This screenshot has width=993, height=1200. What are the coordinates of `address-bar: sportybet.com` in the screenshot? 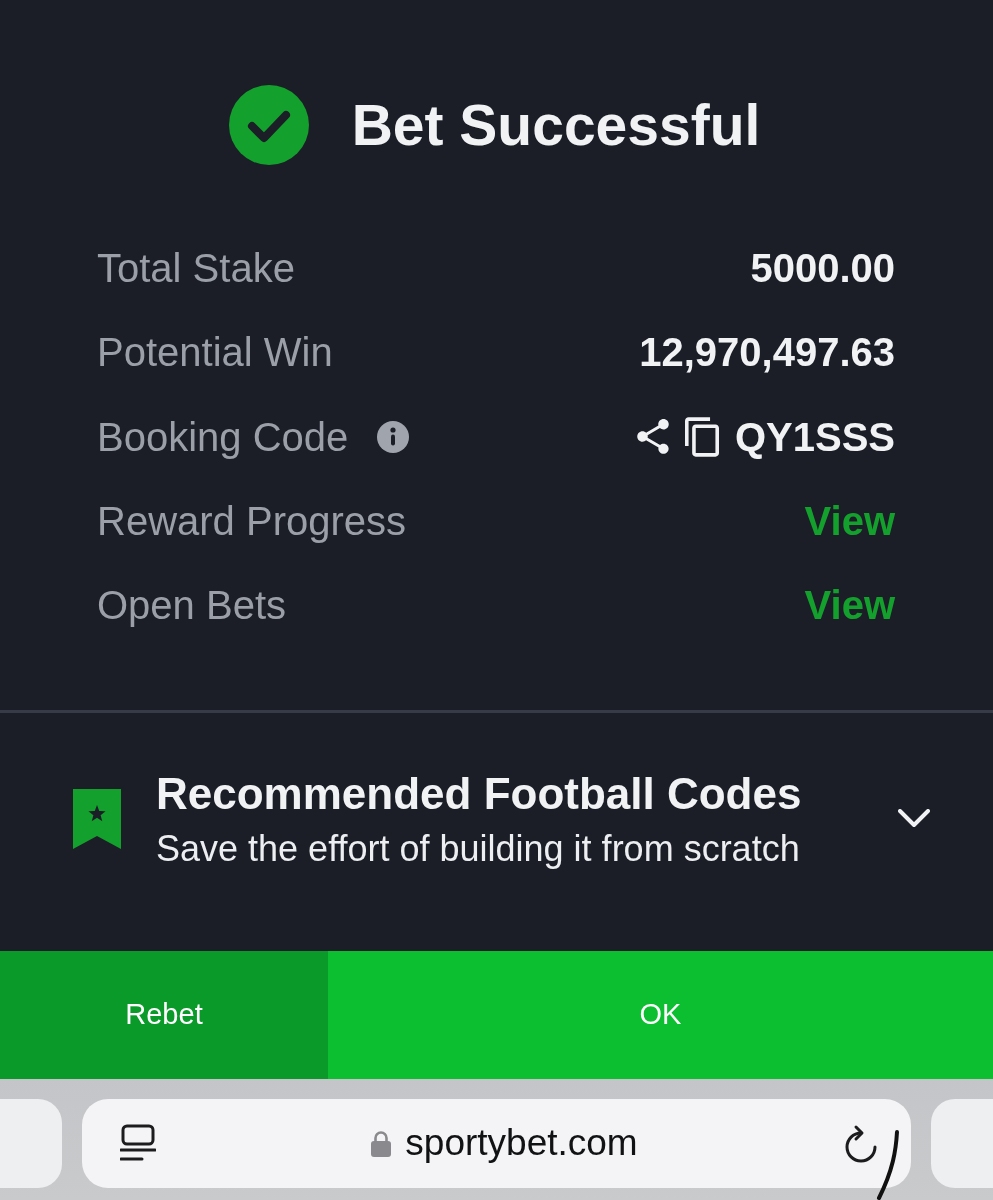 It's located at (496, 1143).